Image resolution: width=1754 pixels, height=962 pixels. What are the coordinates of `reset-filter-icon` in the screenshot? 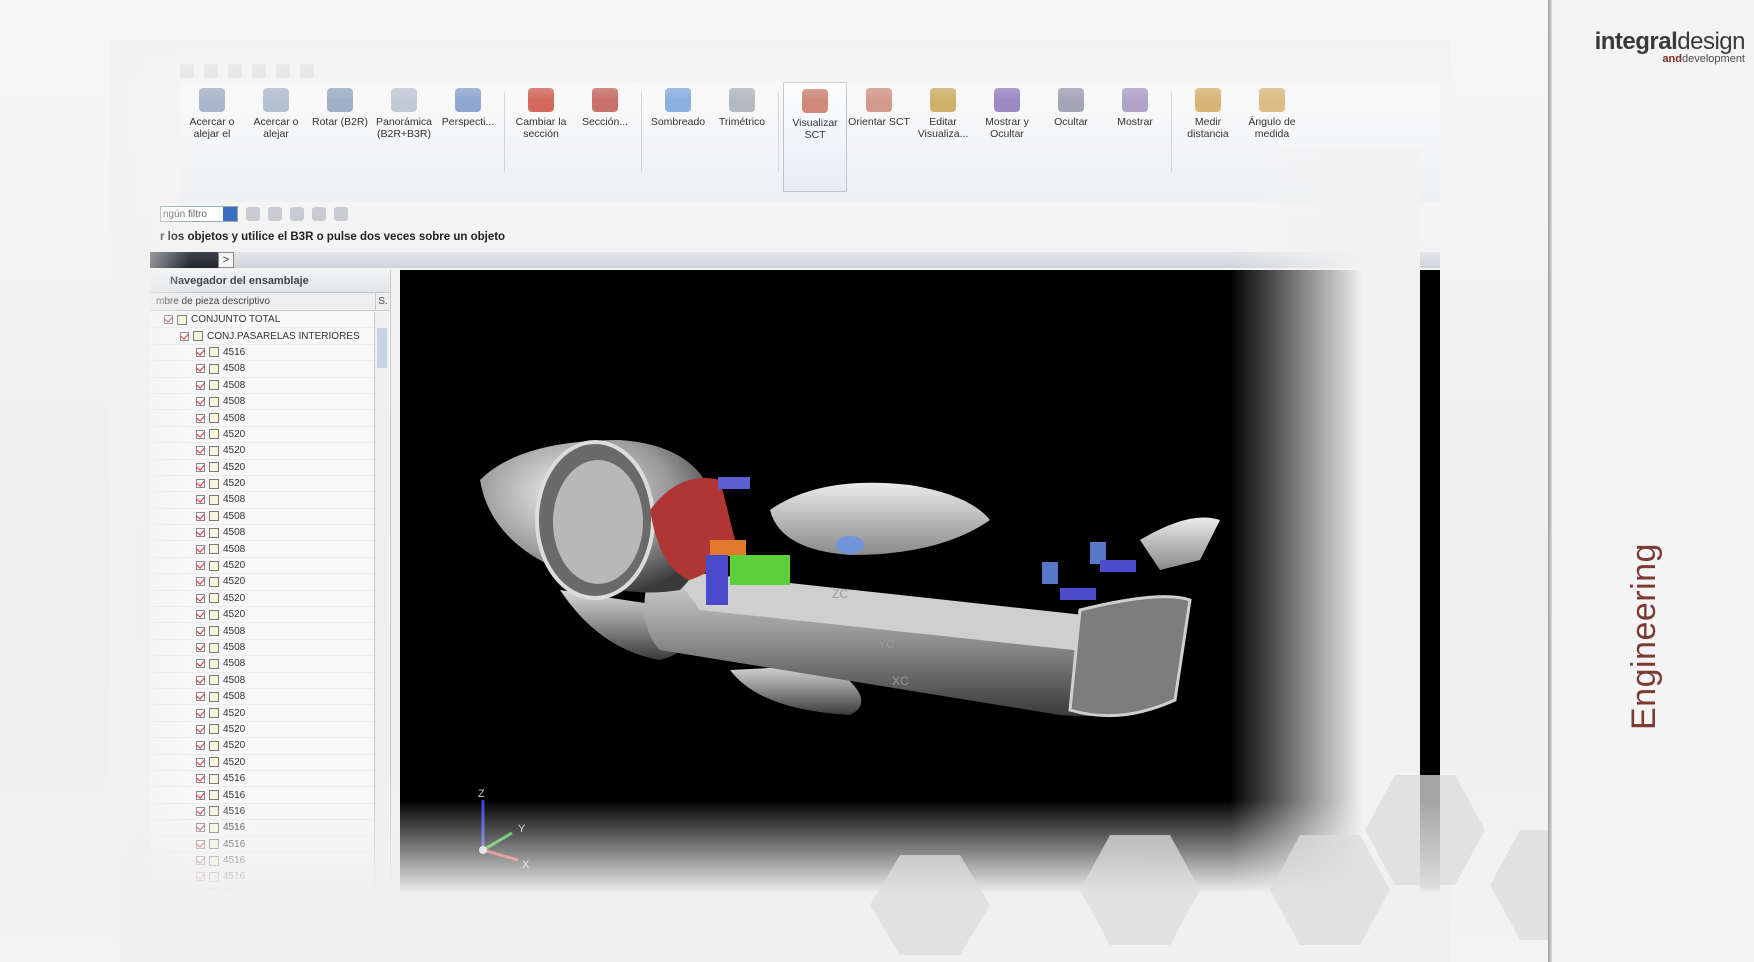 It's located at (275, 214).